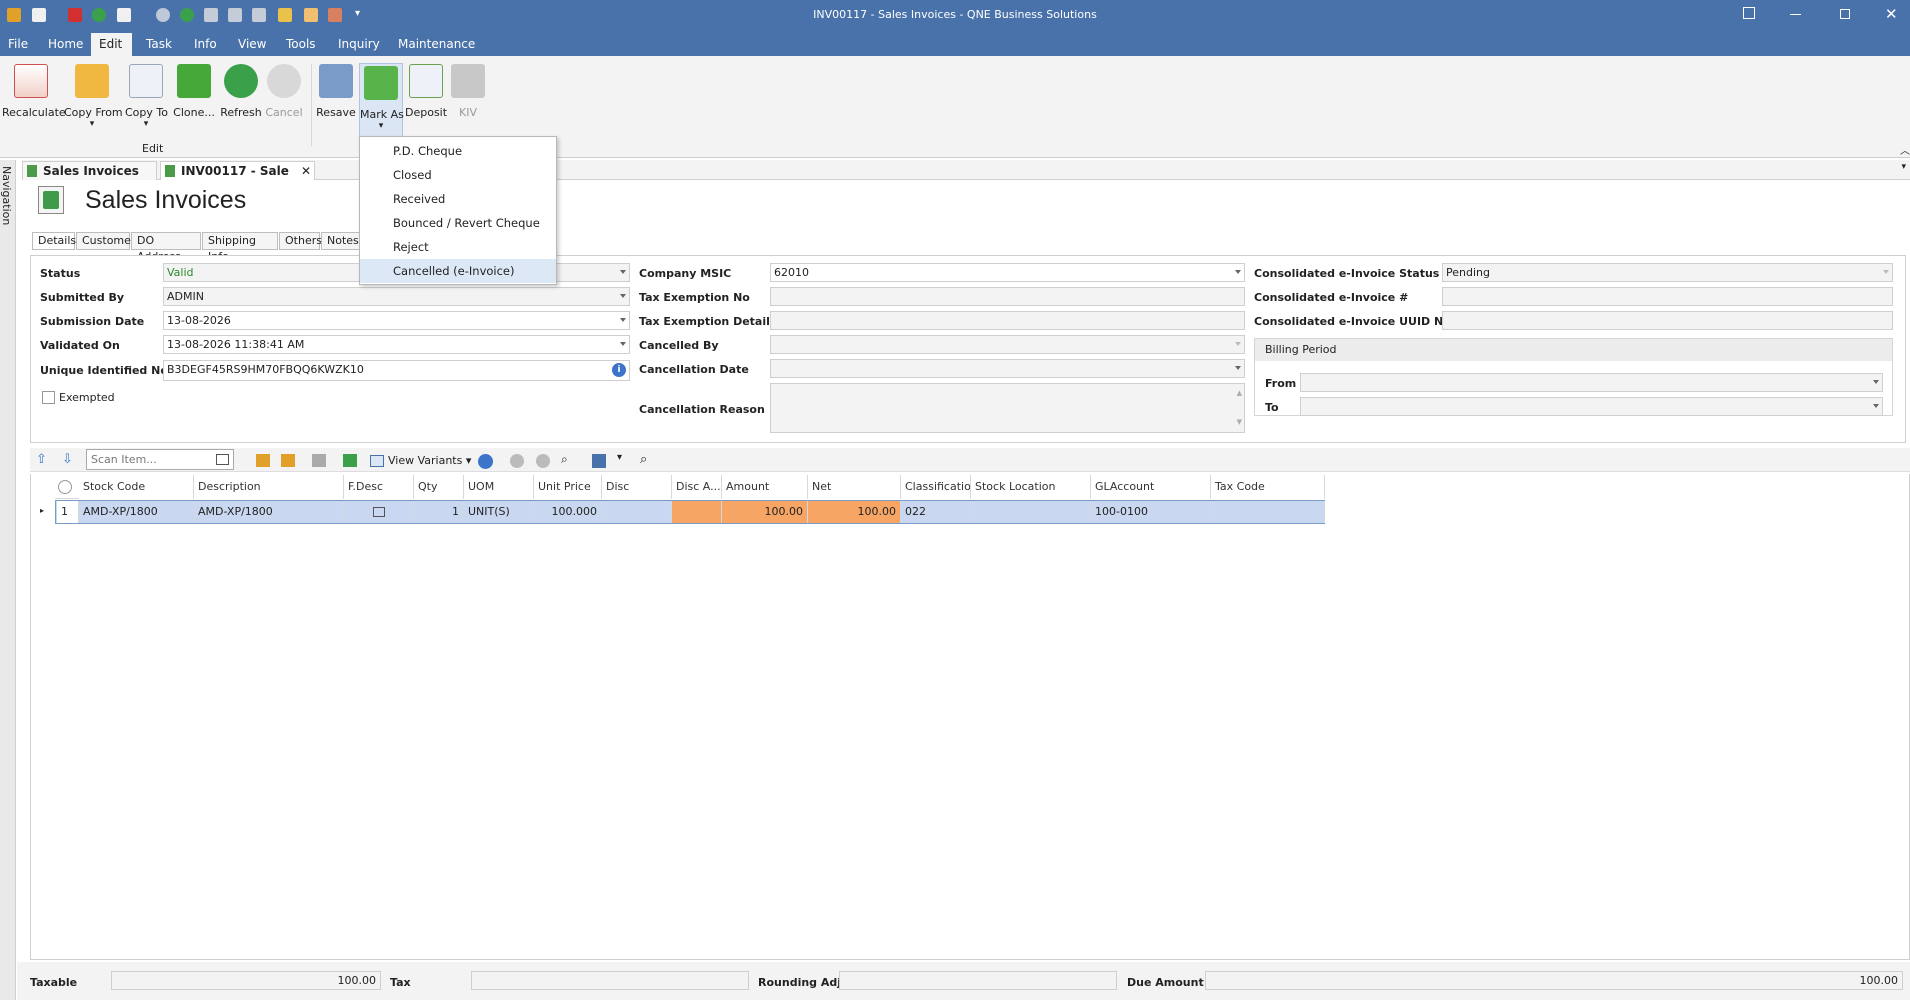 This screenshot has height=1000, width=1910. I want to click on copy-row-icon, so click(319, 460).